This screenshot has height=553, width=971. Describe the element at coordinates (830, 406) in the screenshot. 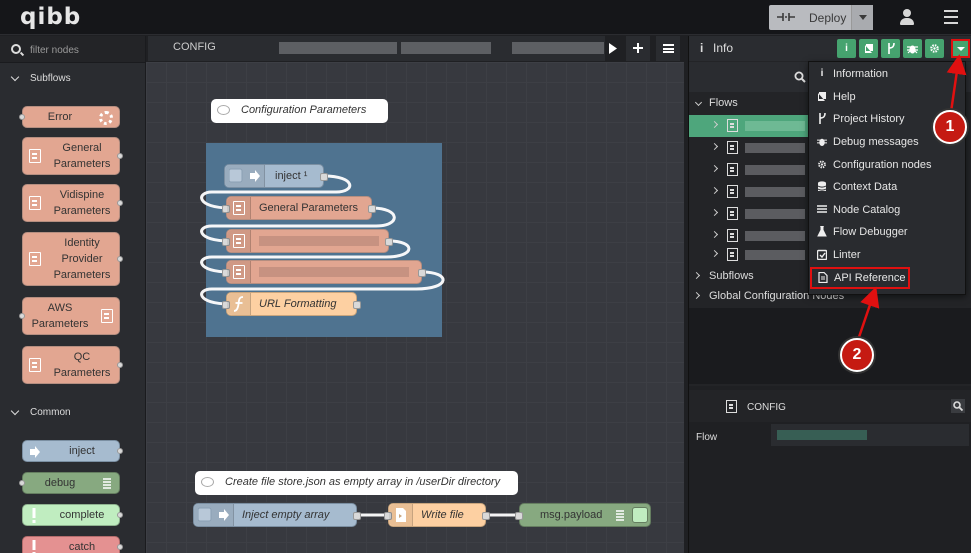

I see `properties-header: CONFIG` at that location.